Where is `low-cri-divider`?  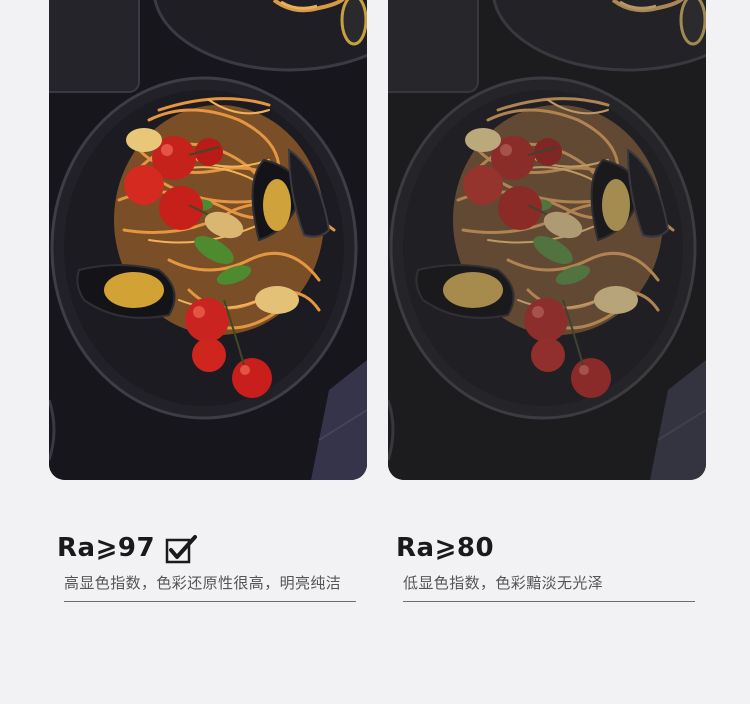 low-cri-divider is located at coordinates (549, 601).